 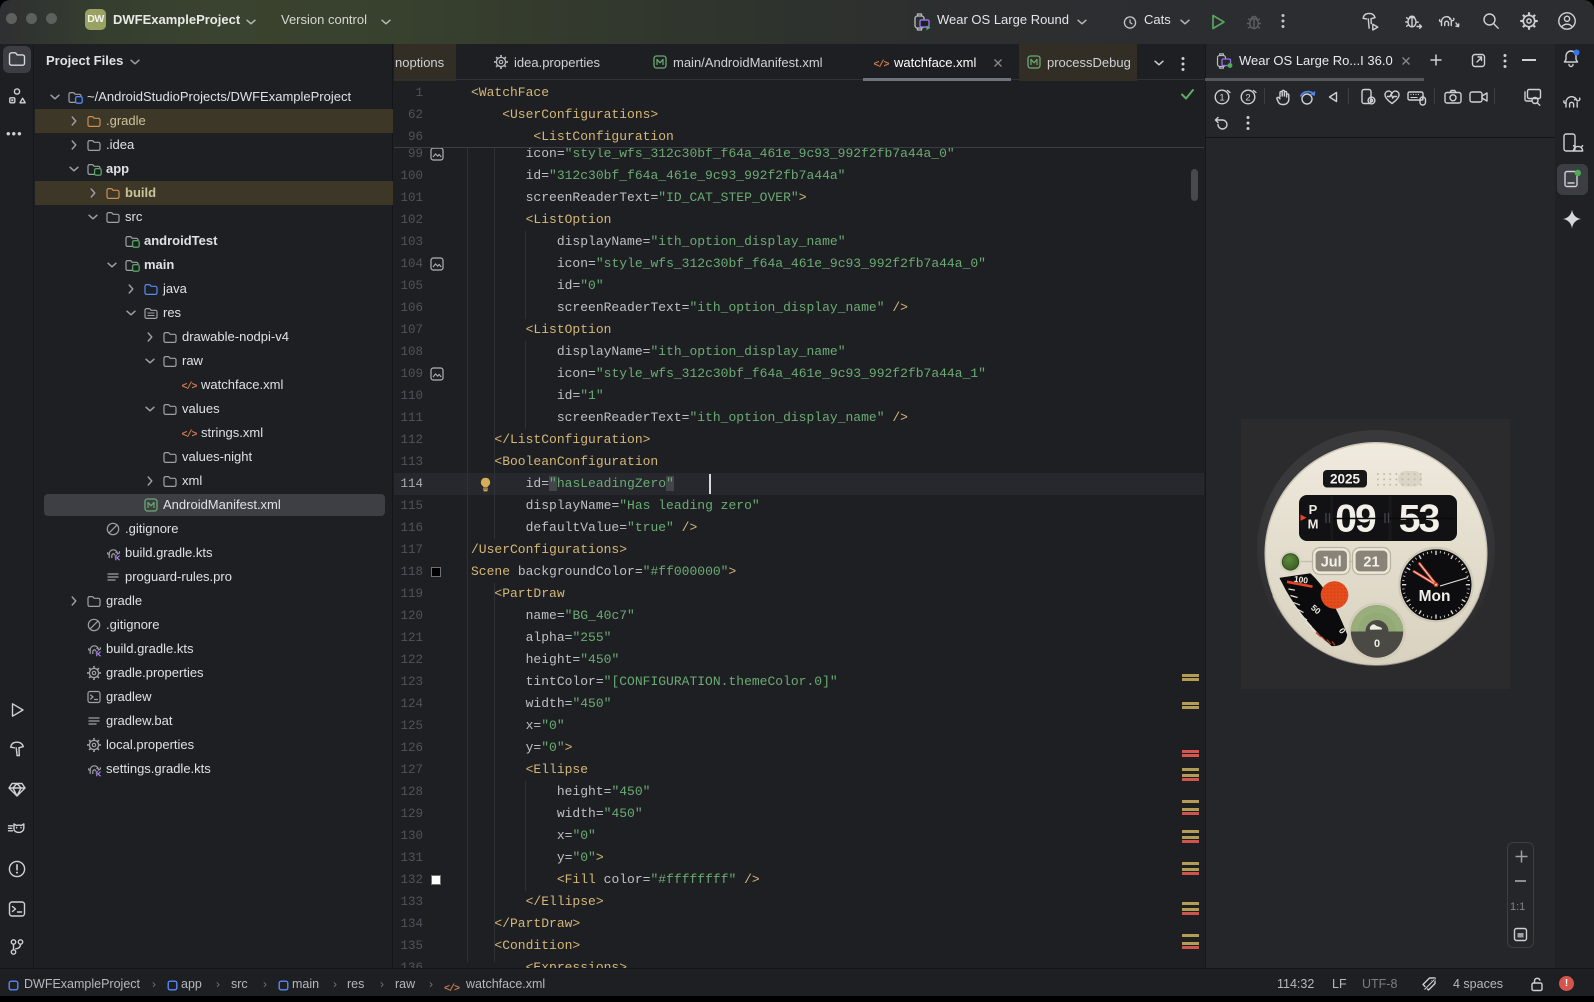 What do you see at coordinates (1377, 644) in the screenshot?
I see `svg-text: 0` at bounding box center [1377, 644].